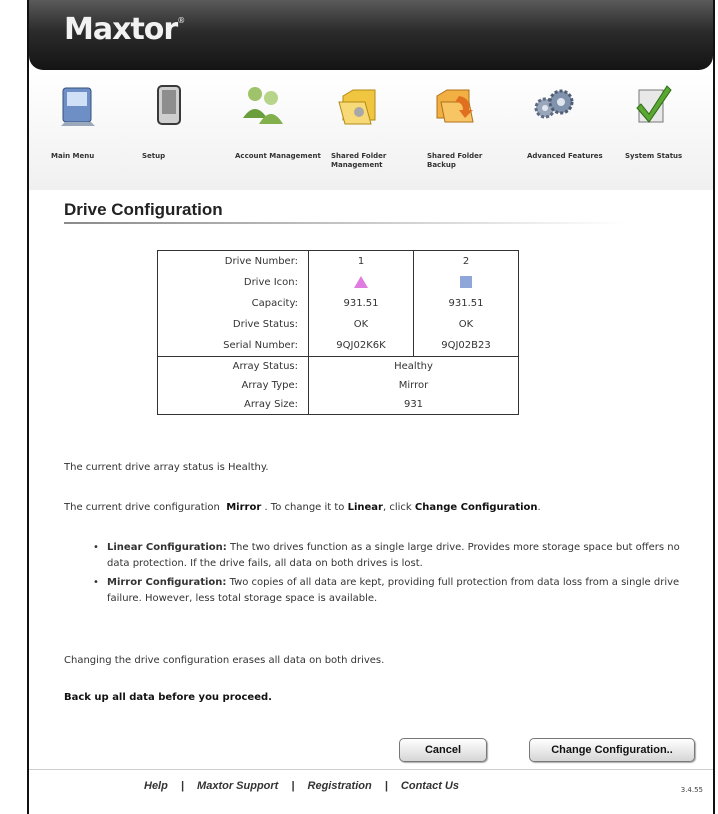 Image resolution: width=718 pixels, height=814 pixels. Describe the element at coordinates (269, 385) in the screenshot. I see `array-type-label: Array Type:` at that location.